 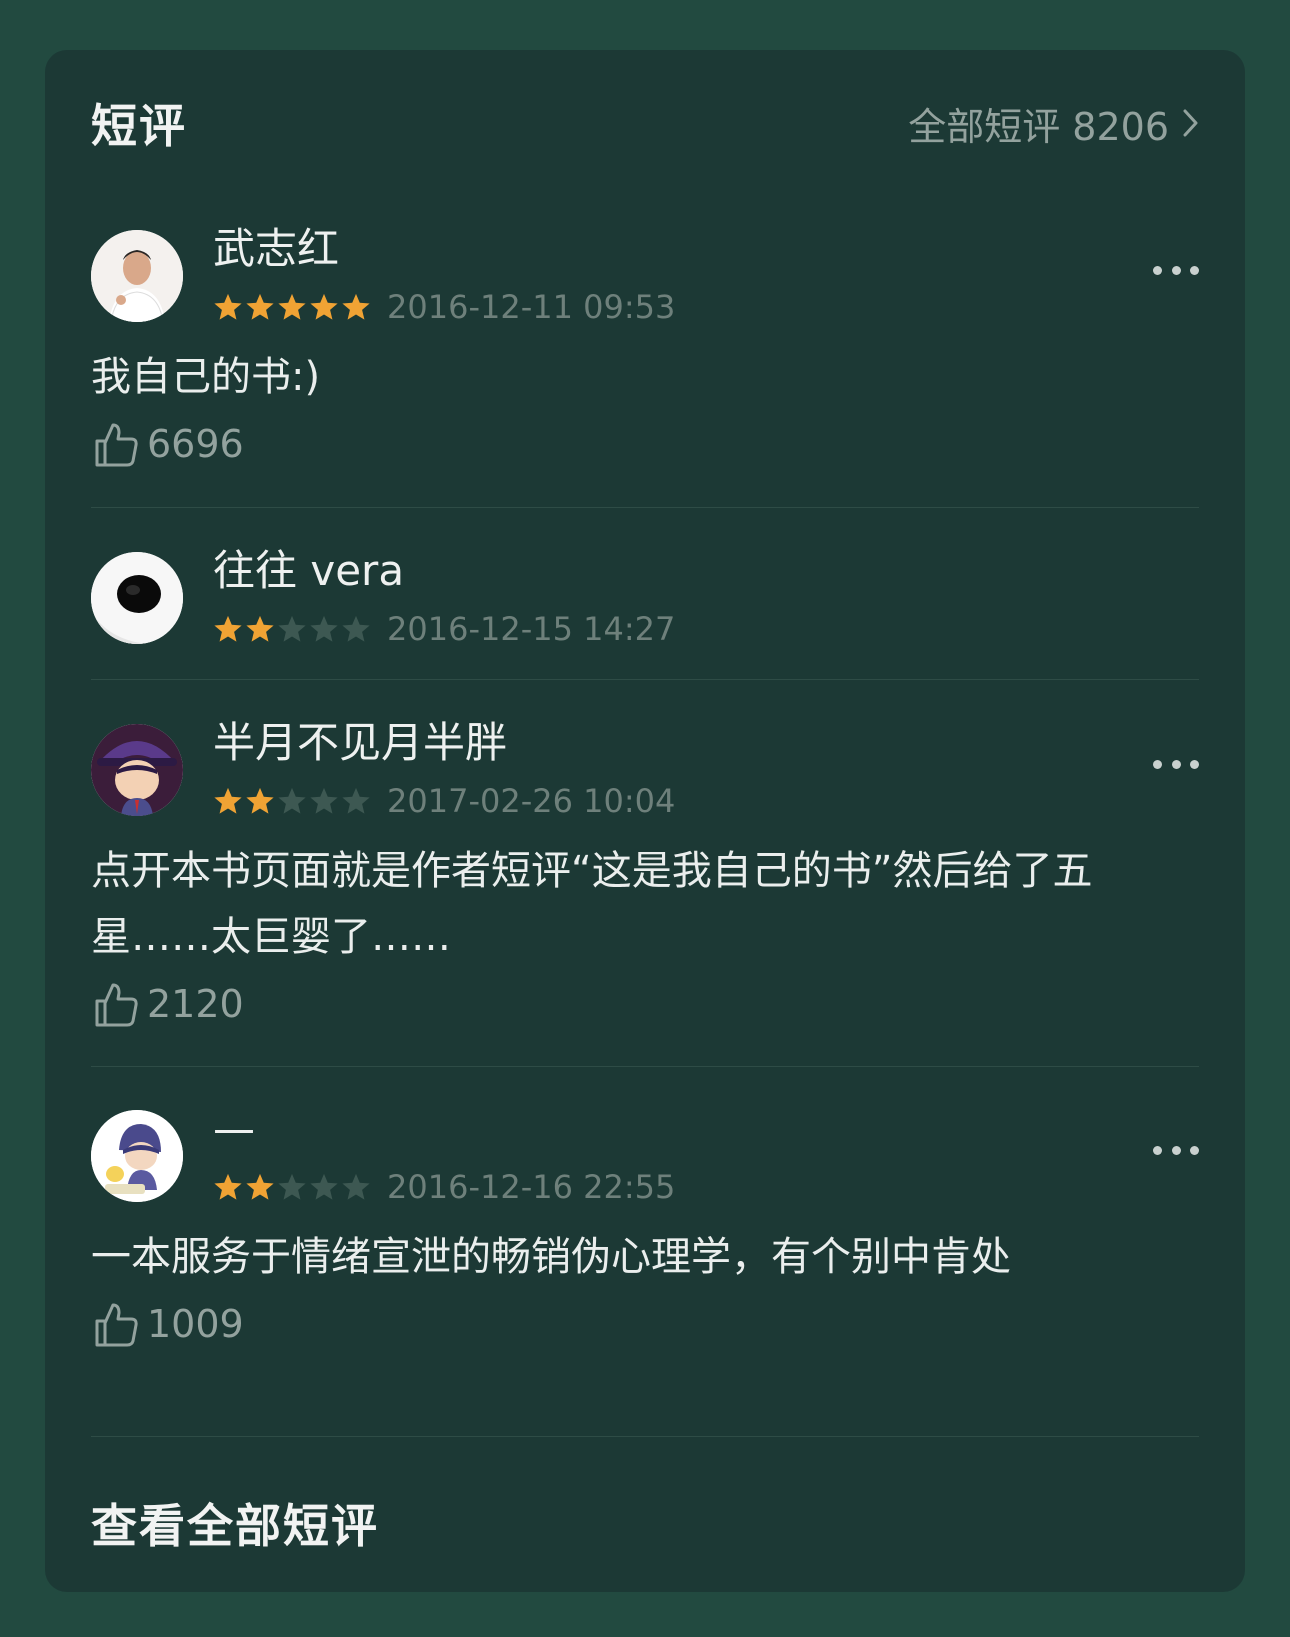 I want to click on section-header: 短评 全部短评 8206, so click(x=645, y=123).